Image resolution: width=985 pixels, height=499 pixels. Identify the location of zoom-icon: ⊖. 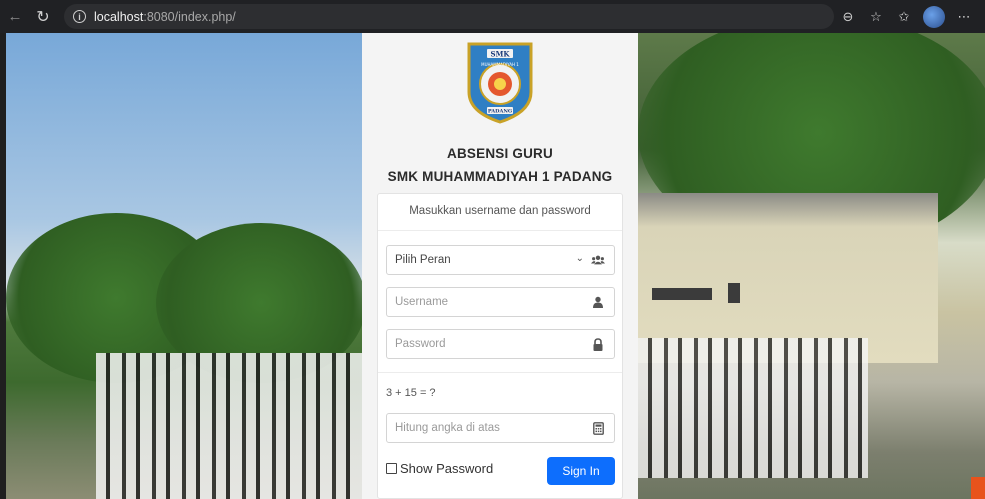
(848, 17).